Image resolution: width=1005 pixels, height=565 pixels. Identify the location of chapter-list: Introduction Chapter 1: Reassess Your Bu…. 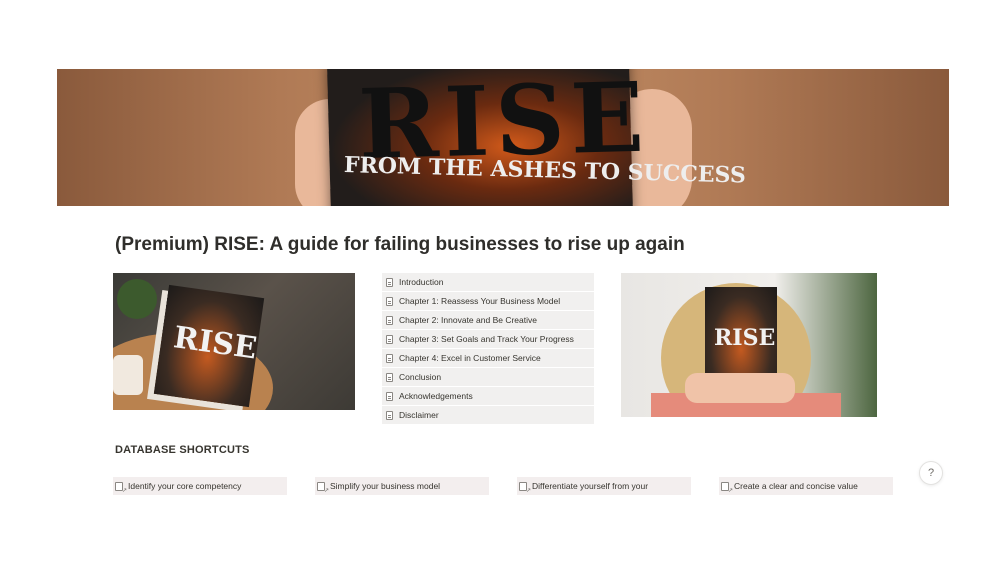
(488, 349).